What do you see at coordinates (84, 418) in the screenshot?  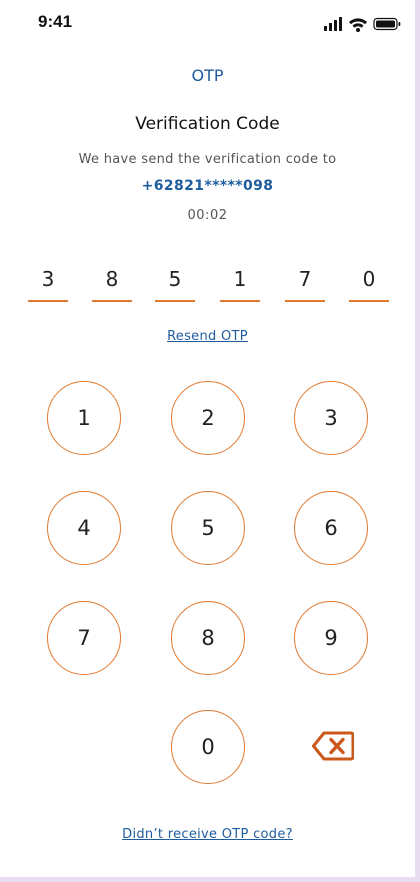 I see `keypad-key-1: 1` at bounding box center [84, 418].